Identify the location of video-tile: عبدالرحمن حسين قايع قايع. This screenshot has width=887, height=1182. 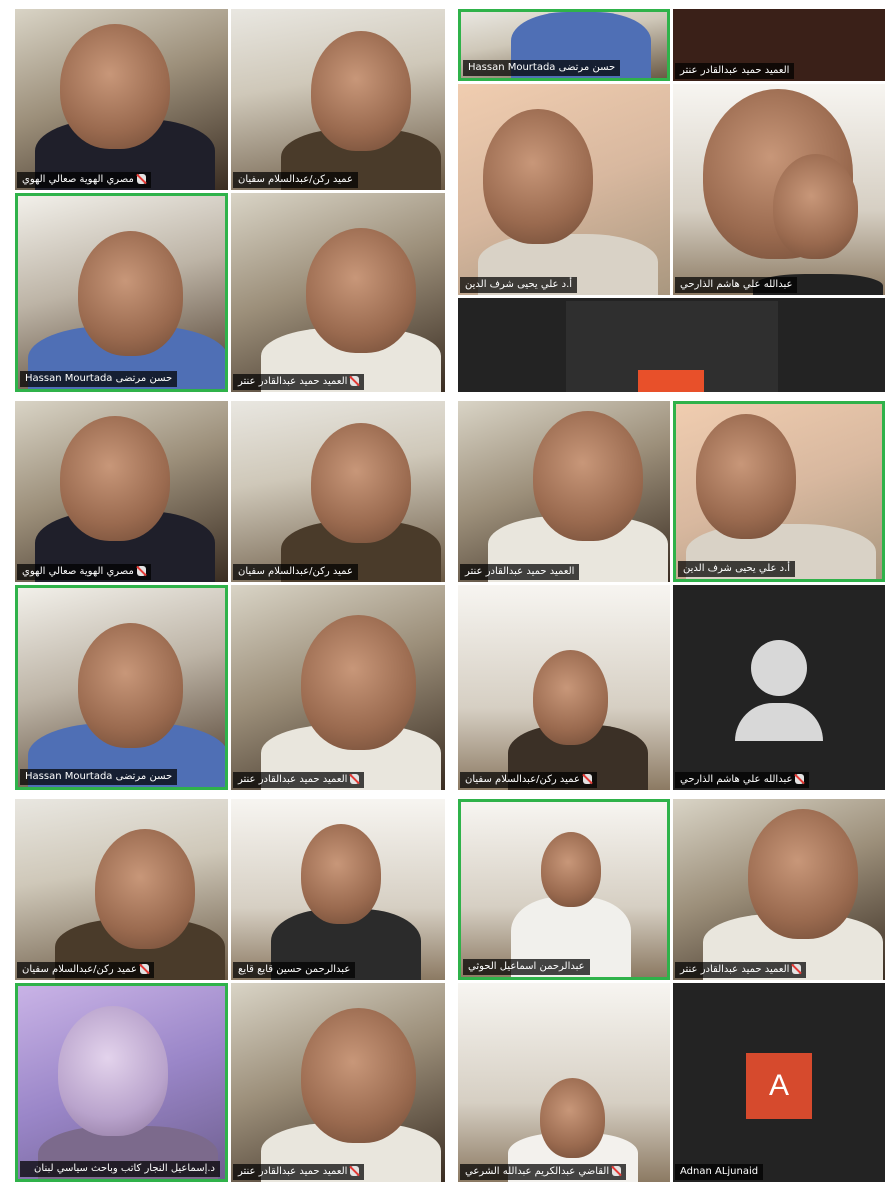
(338, 889).